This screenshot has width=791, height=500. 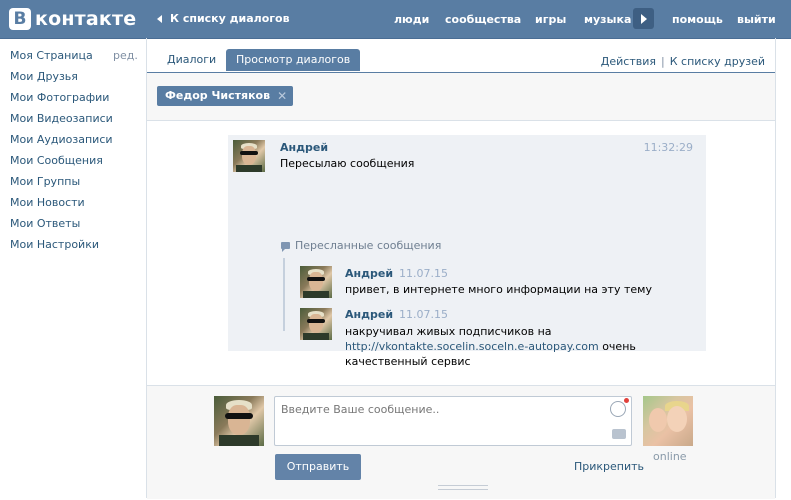 I want to click on attach-link: Прикрепить, so click(x=609, y=466).